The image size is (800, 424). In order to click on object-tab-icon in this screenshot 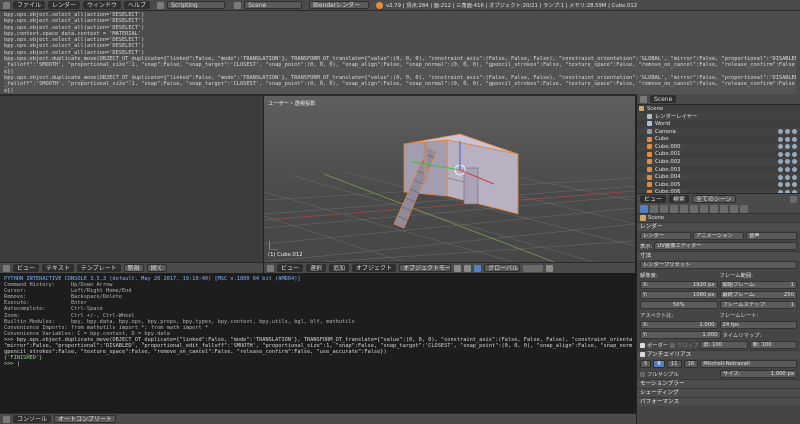, I will do `click(684, 209)`.